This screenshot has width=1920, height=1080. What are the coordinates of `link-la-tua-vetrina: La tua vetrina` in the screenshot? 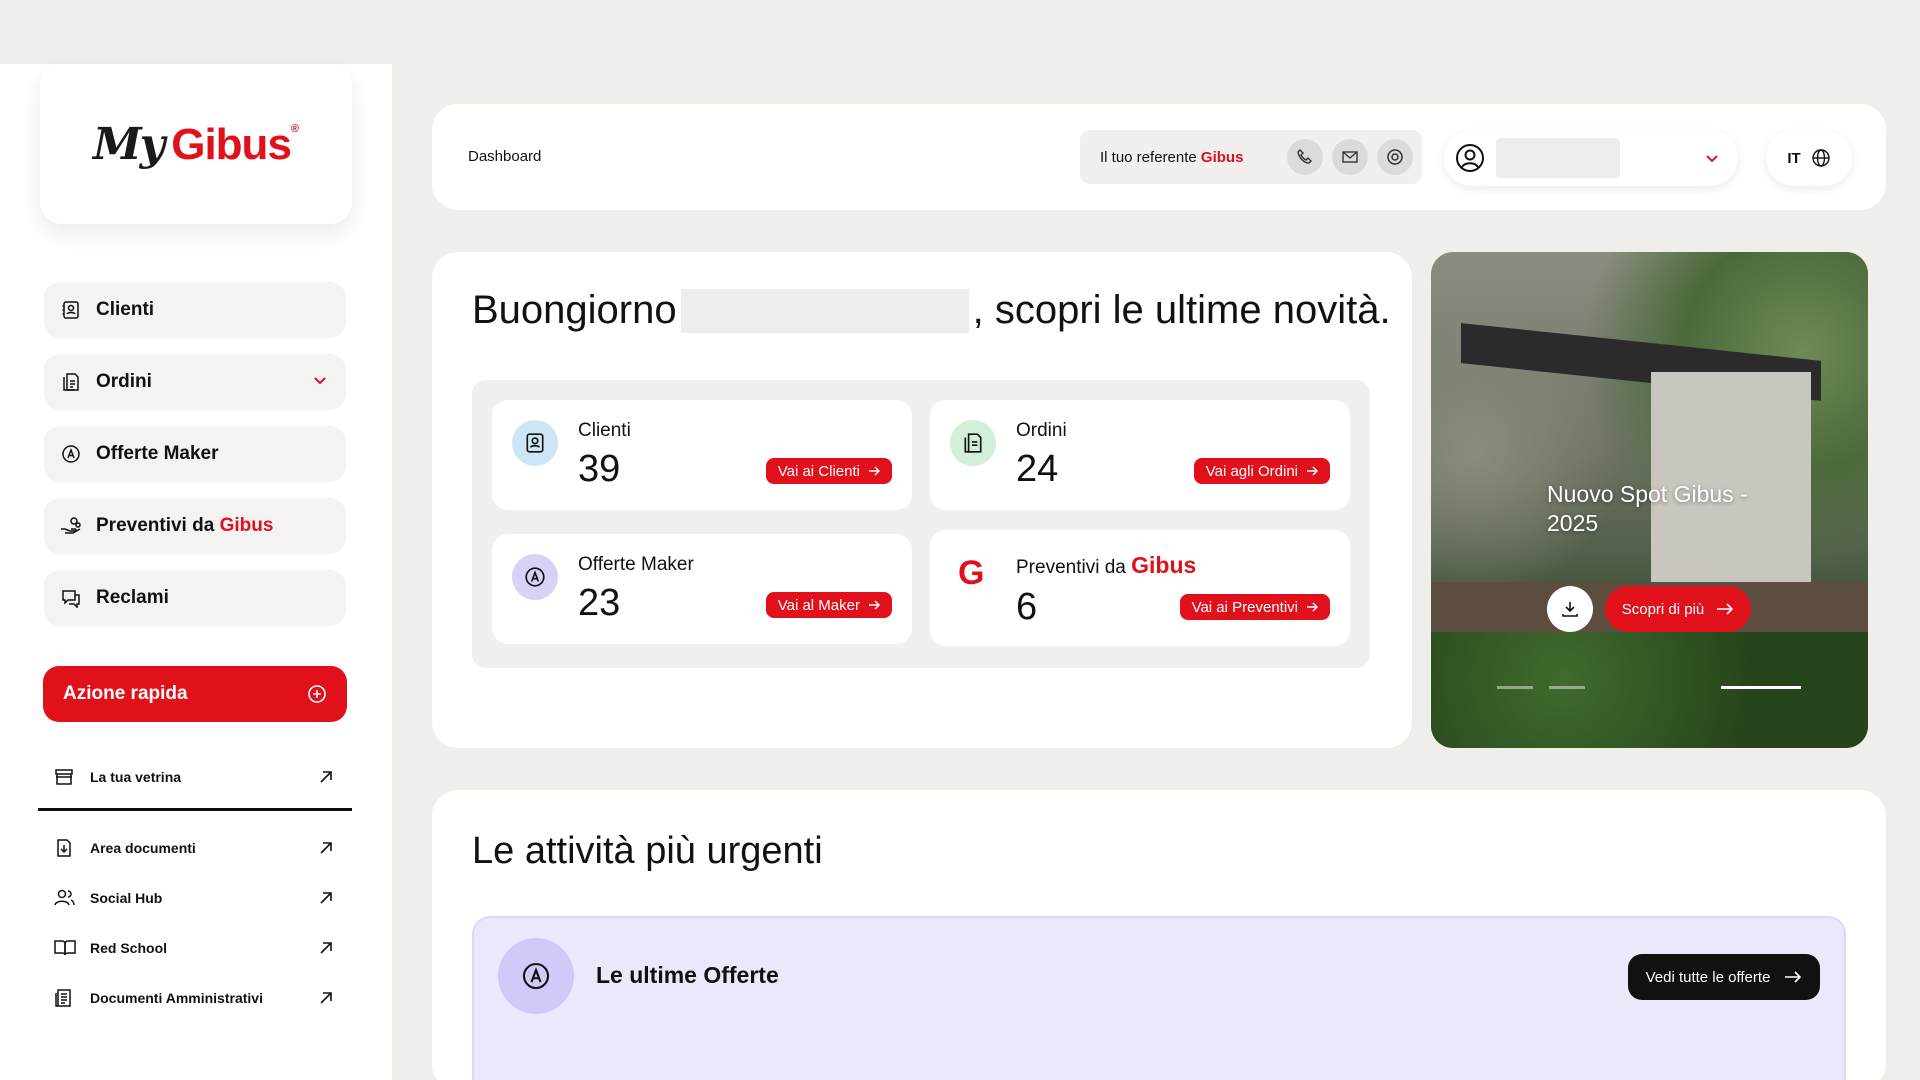 It's located at (195, 777).